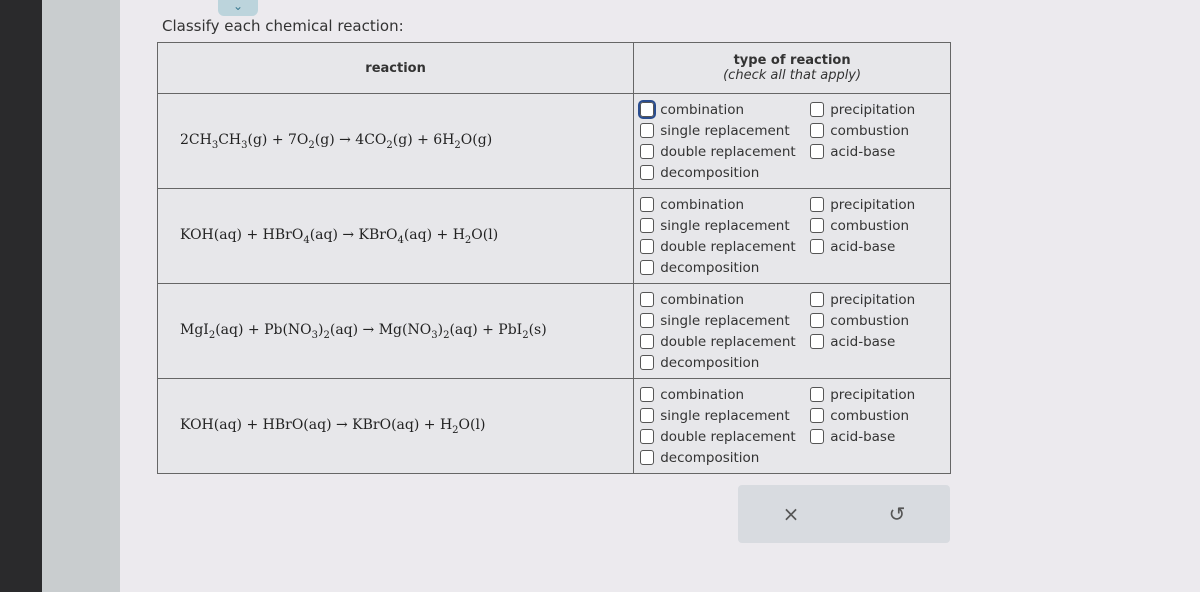 Image resolution: width=1200 pixels, height=592 pixels. Describe the element at coordinates (791, 514) in the screenshot. I see `clear-x-icon: ×` at that location.